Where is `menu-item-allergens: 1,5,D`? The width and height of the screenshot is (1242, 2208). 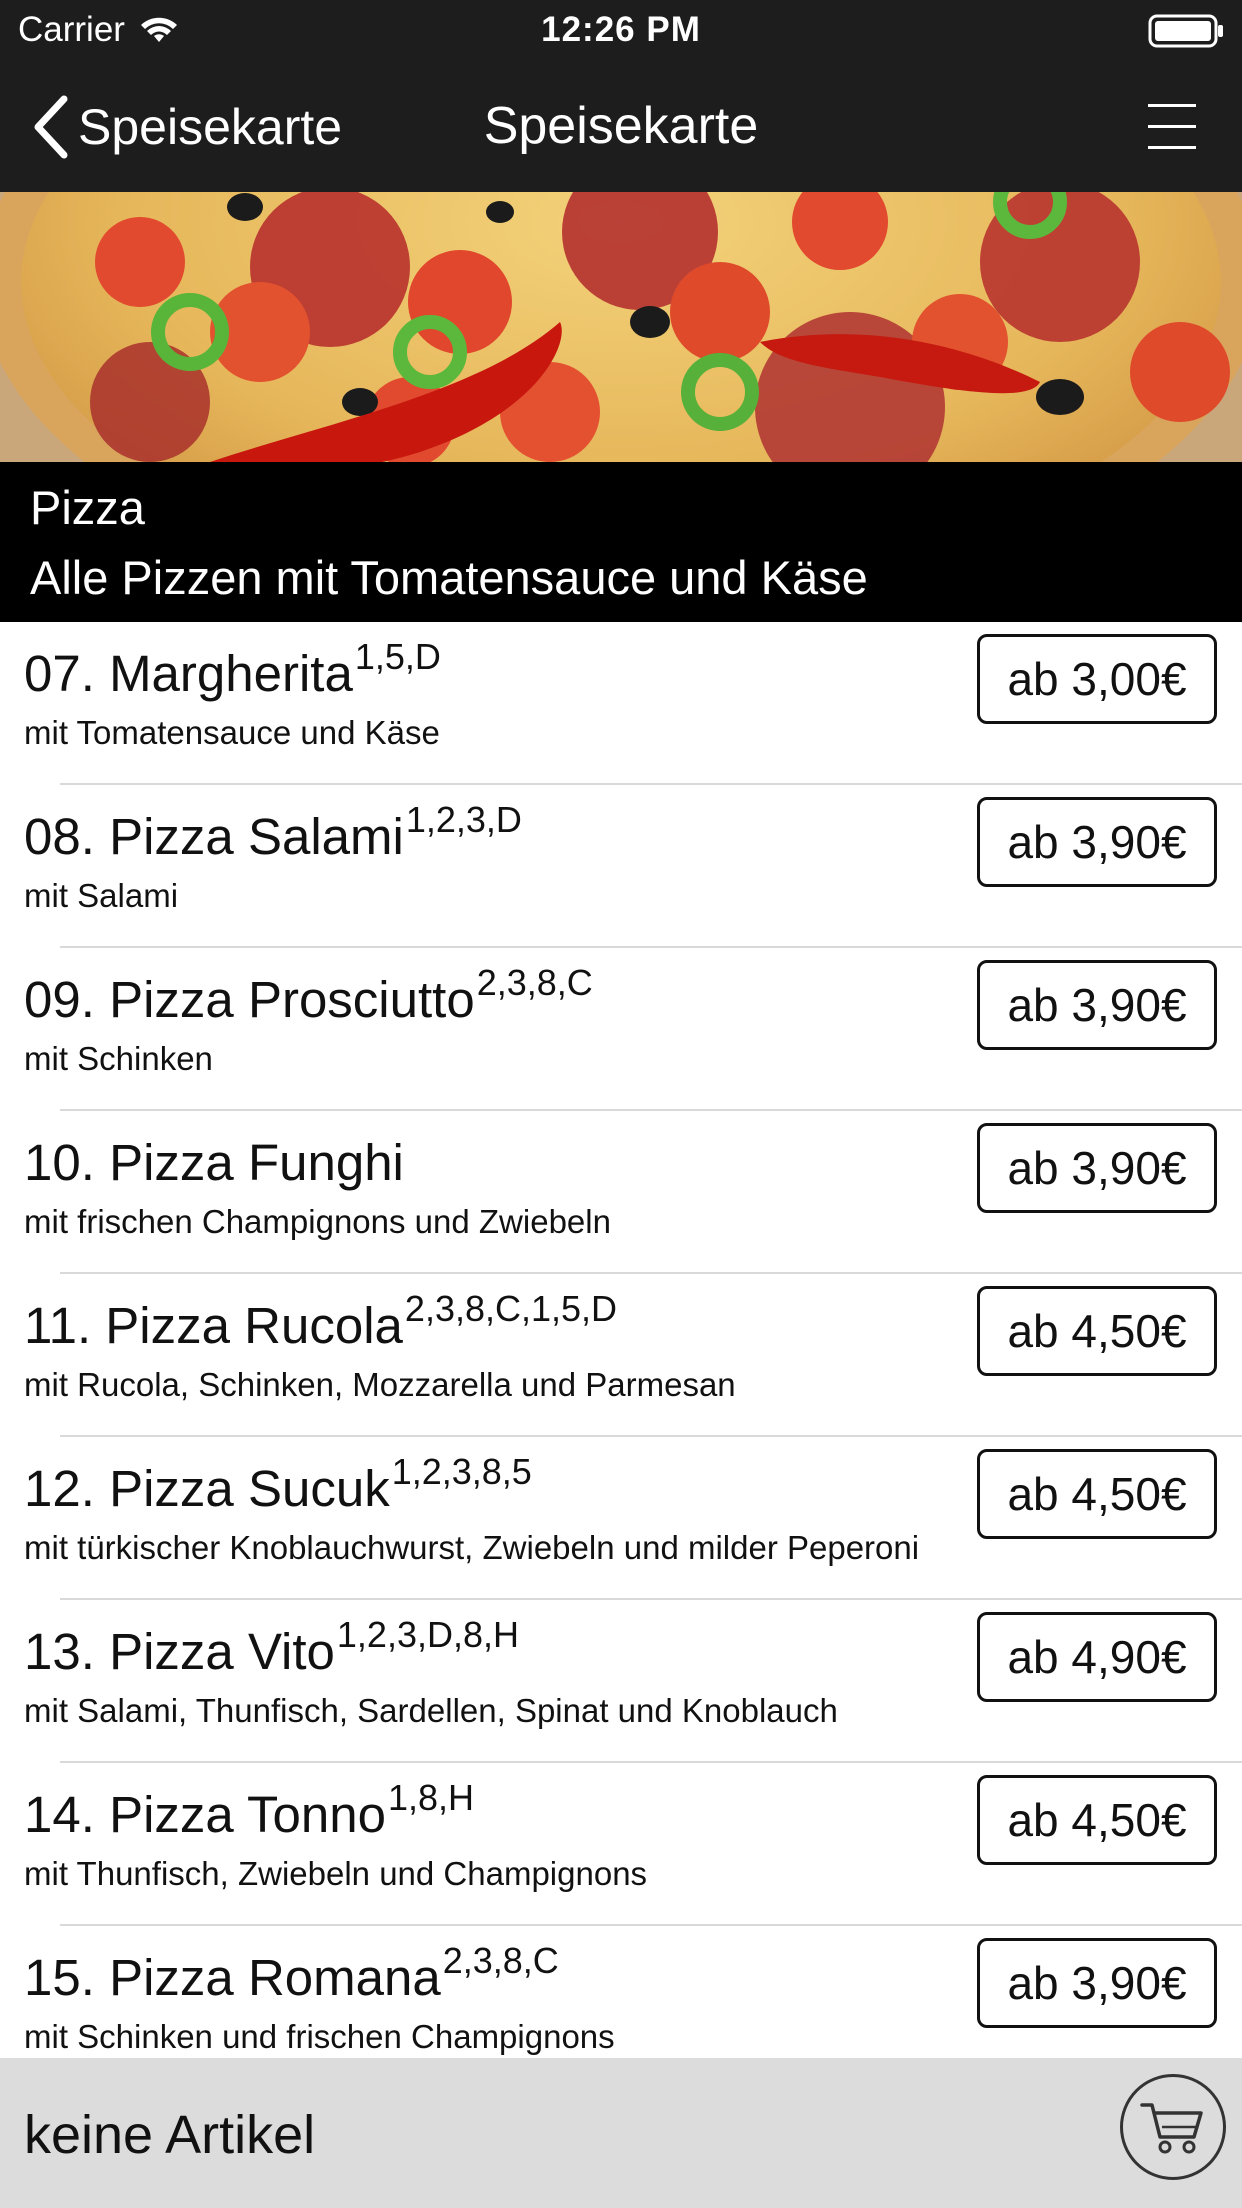 menu-item-allergens: 1,5,D is located at coordinates (397, 656).